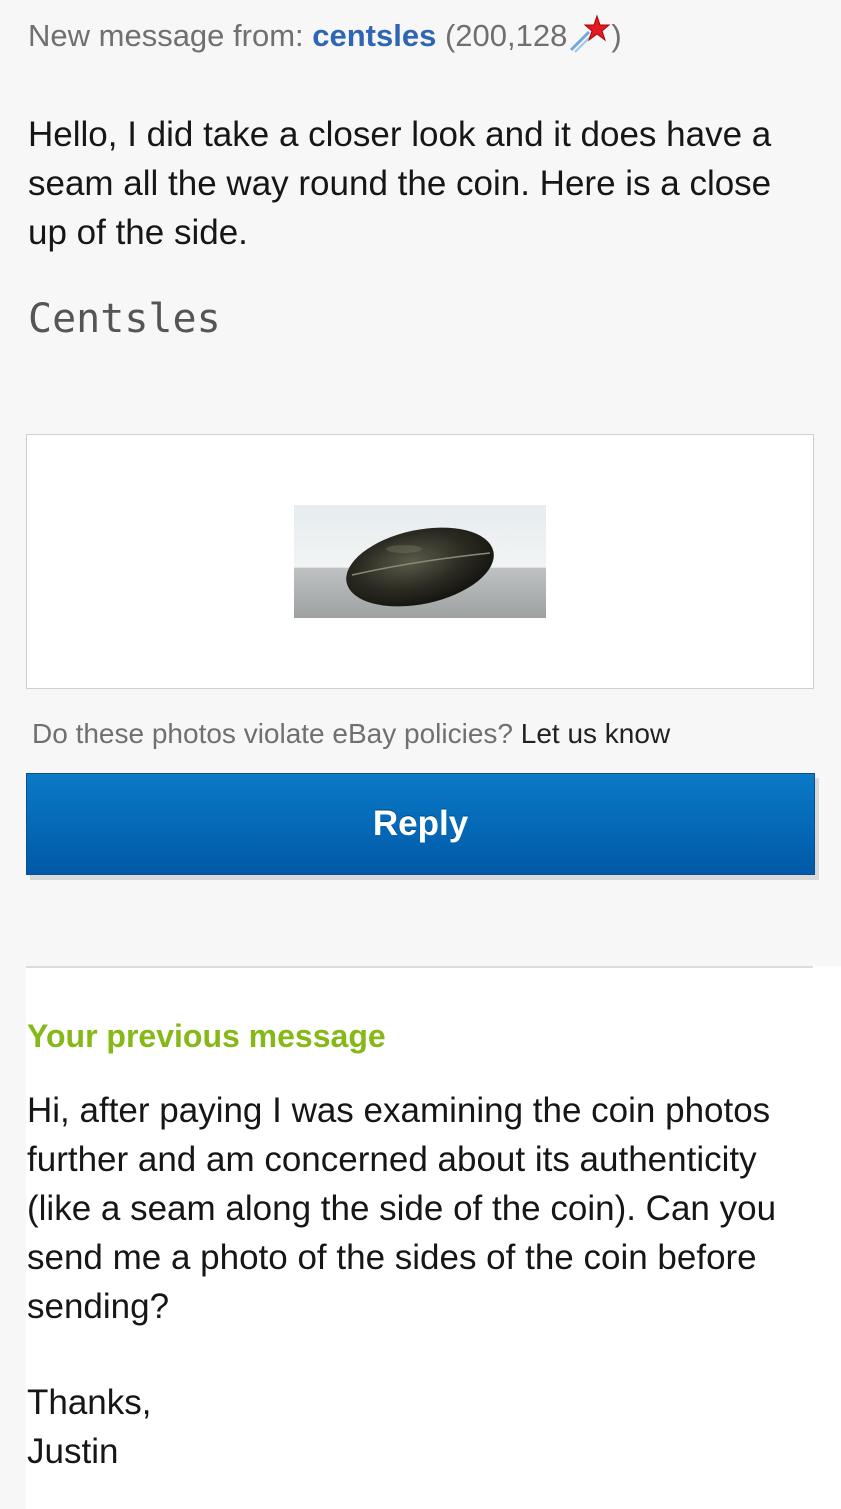  I want to click on let-us-know-link: Let us know, so click(595, 733).